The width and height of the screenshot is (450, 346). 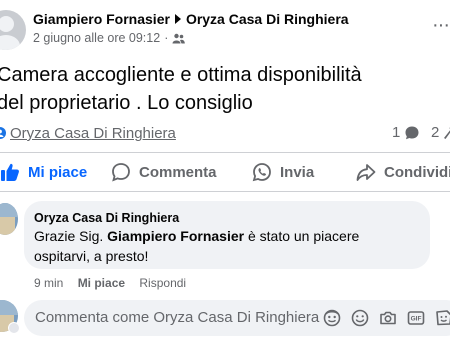 I want to click on tagged-page-link: Oryza Casa Di Ringhiera, so click(x=93, y=133).